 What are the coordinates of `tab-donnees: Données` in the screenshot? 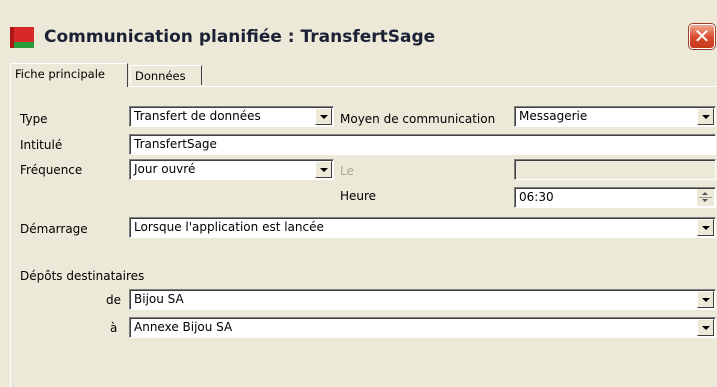 It's located at (166, 75).